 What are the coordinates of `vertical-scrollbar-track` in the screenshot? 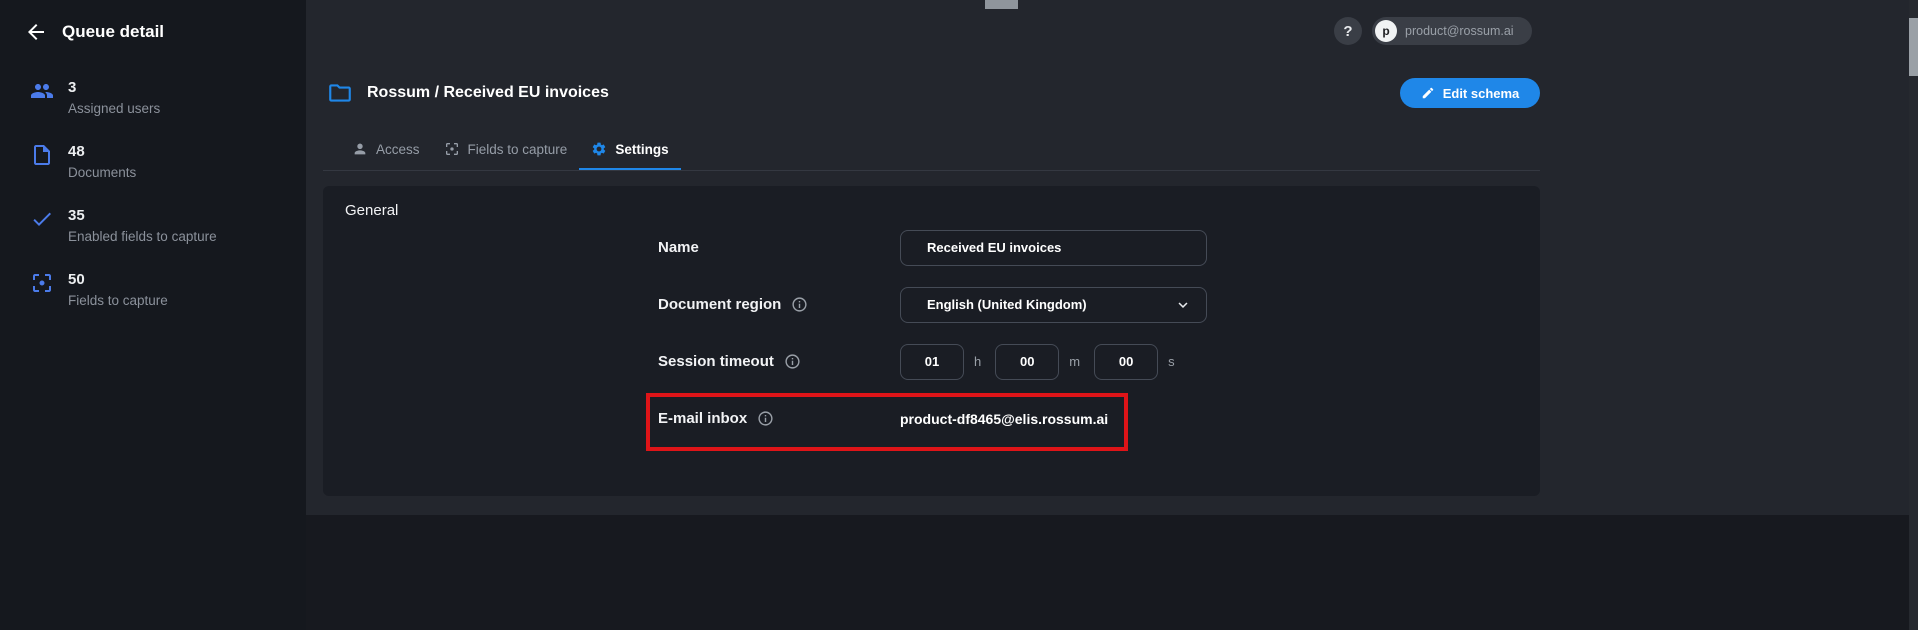 It's located at (1913, 315).